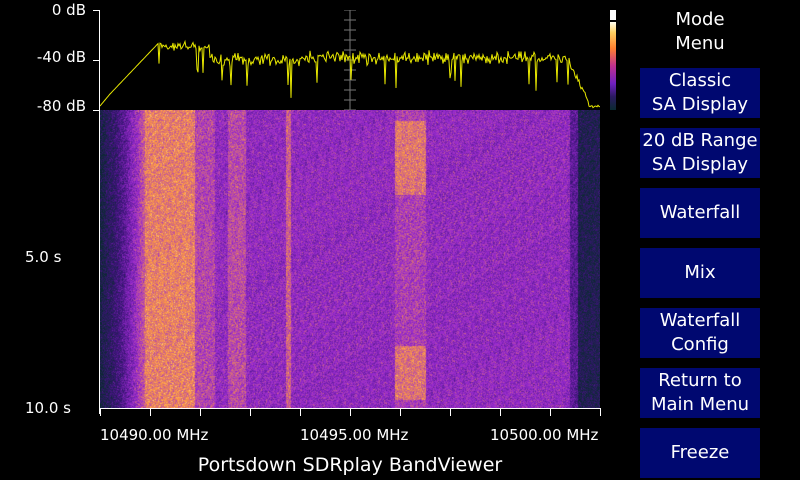 The image size is (800, 480). Describe the element at coordinates (544, 435) in the screenshot. I see `freq-label-10500: 10500.00 MHz` at that location.